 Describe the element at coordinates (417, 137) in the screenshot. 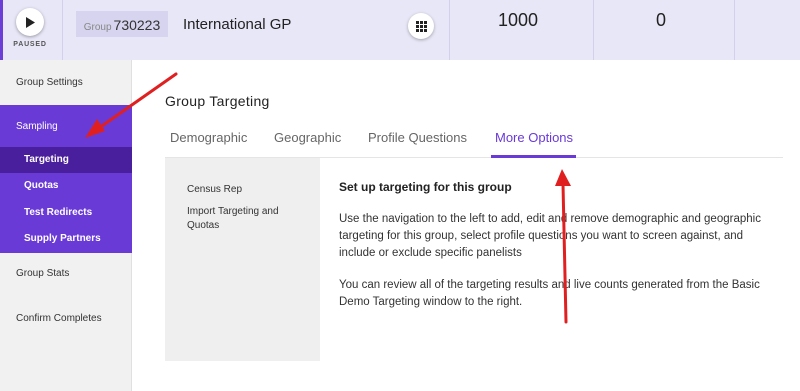

I see `tab-profile-questions: Profile Questions` at that location.